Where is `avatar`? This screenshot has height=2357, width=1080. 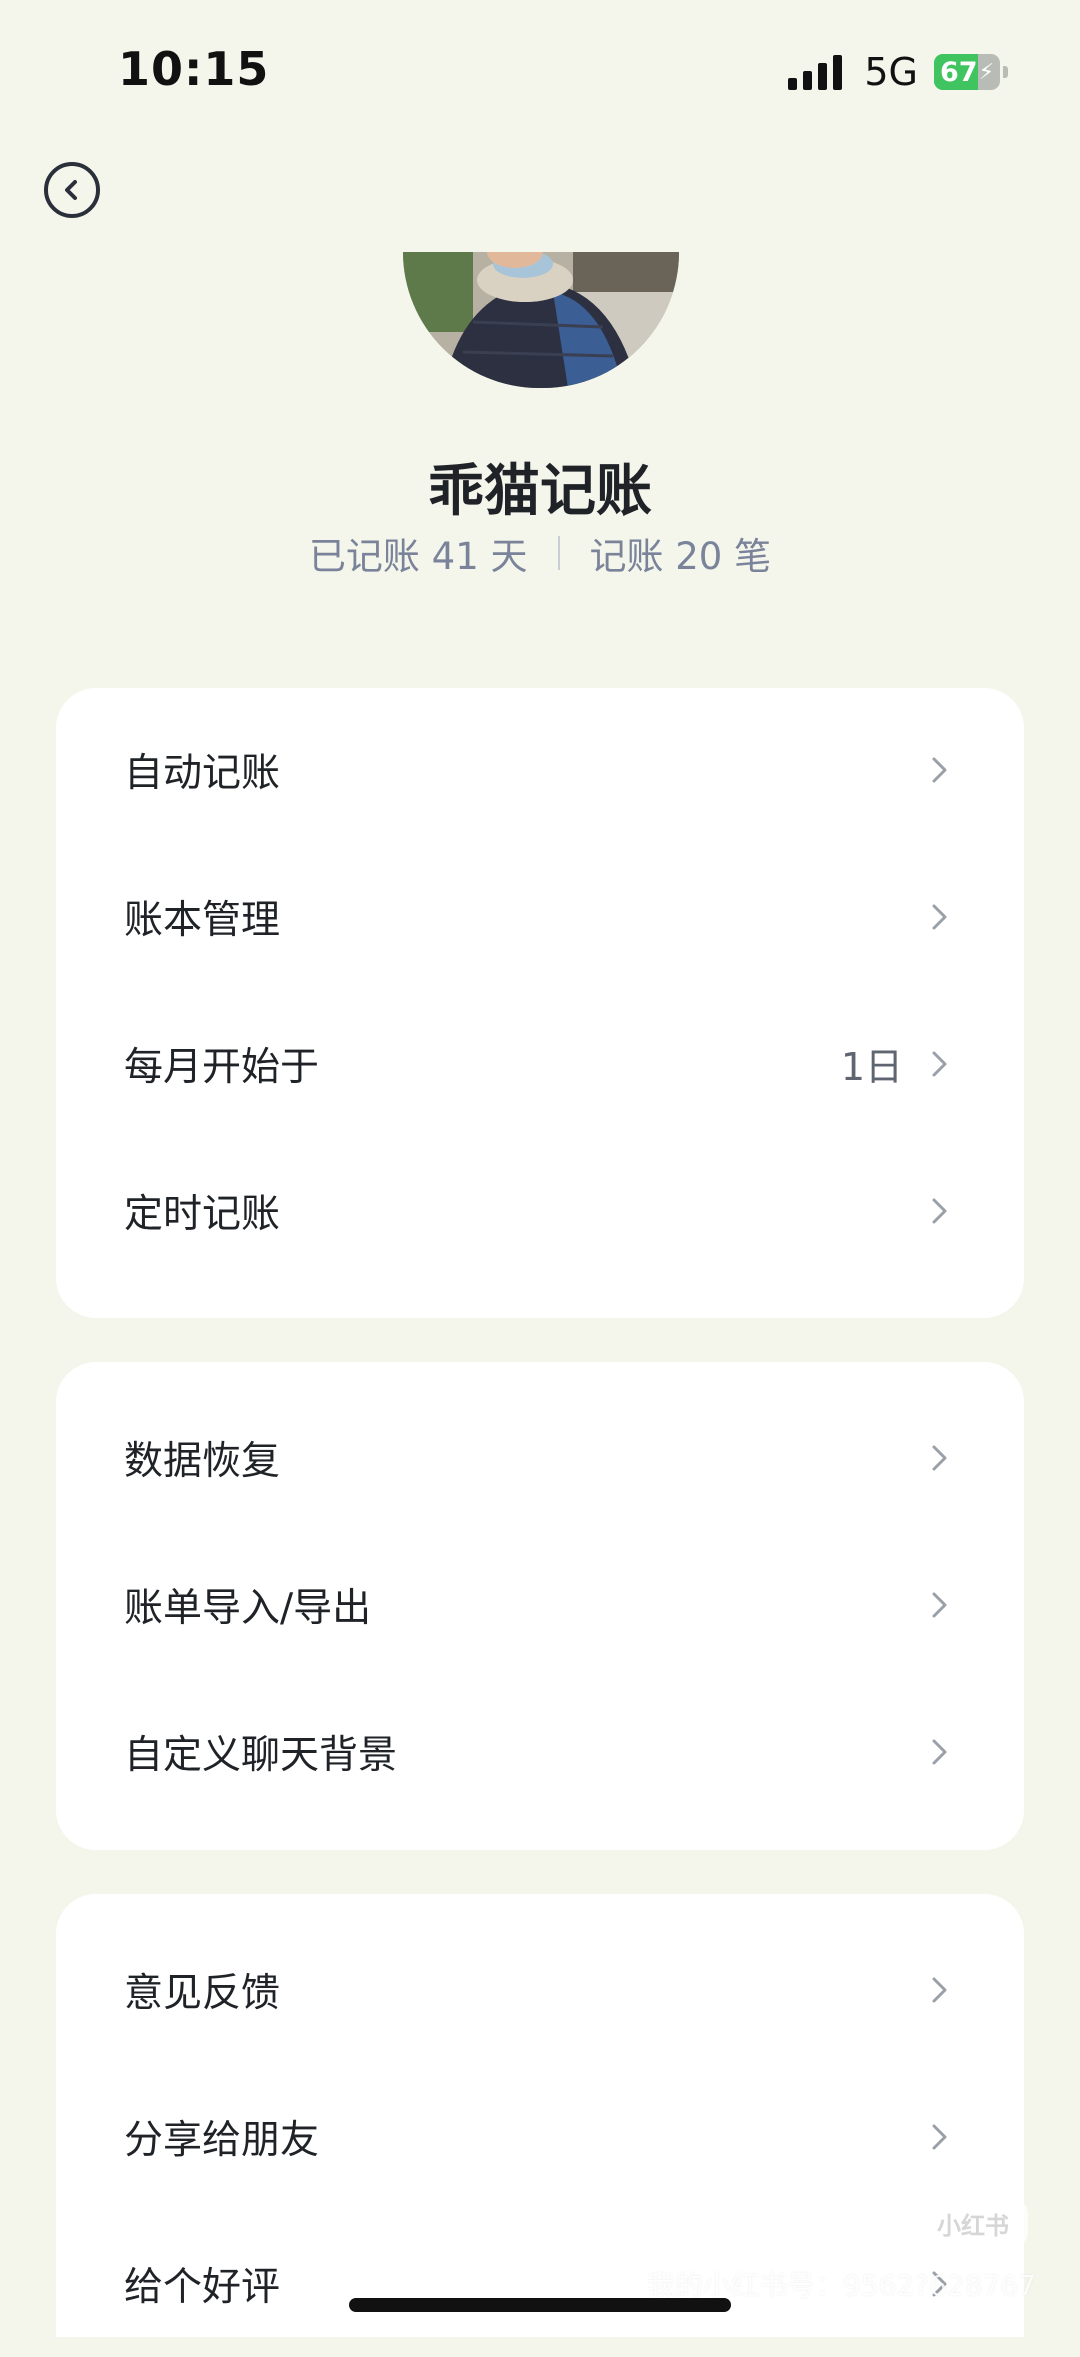
avatar is located at coordinates (541, 320).